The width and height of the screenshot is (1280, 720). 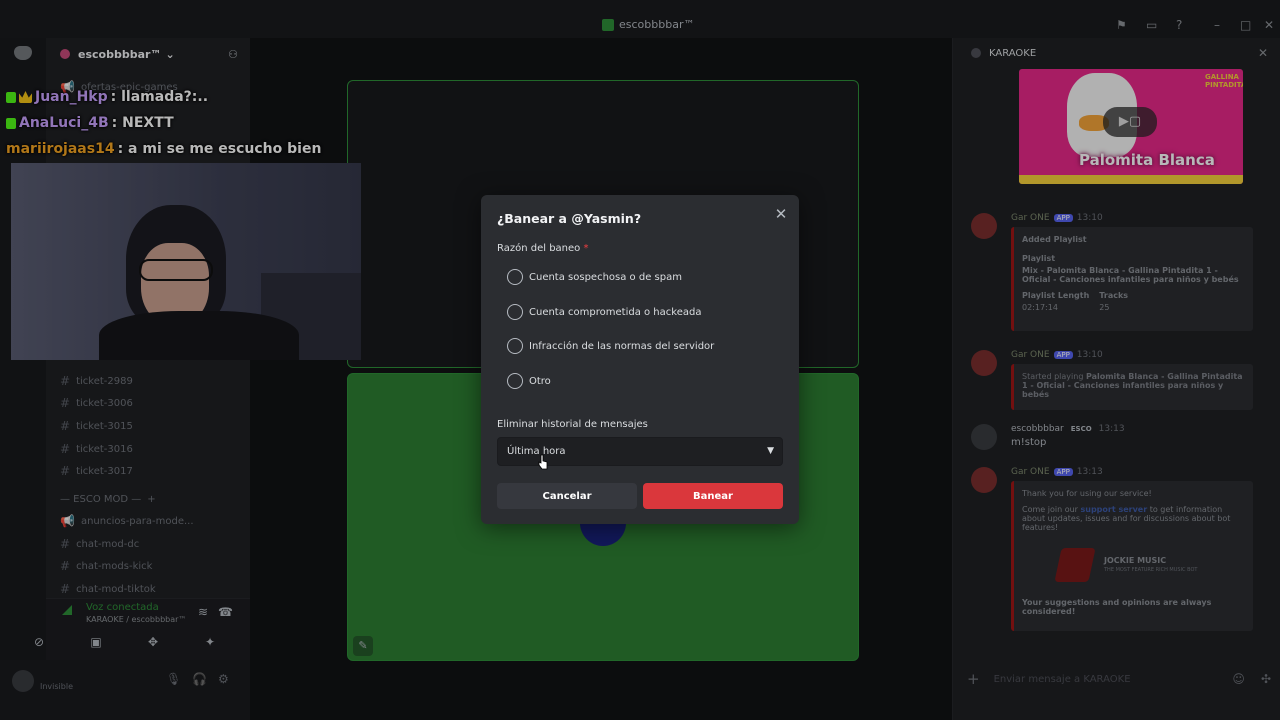 I want to click on reason-option-label: Infracción de las normas del servidor, so click(x=622, y=346).